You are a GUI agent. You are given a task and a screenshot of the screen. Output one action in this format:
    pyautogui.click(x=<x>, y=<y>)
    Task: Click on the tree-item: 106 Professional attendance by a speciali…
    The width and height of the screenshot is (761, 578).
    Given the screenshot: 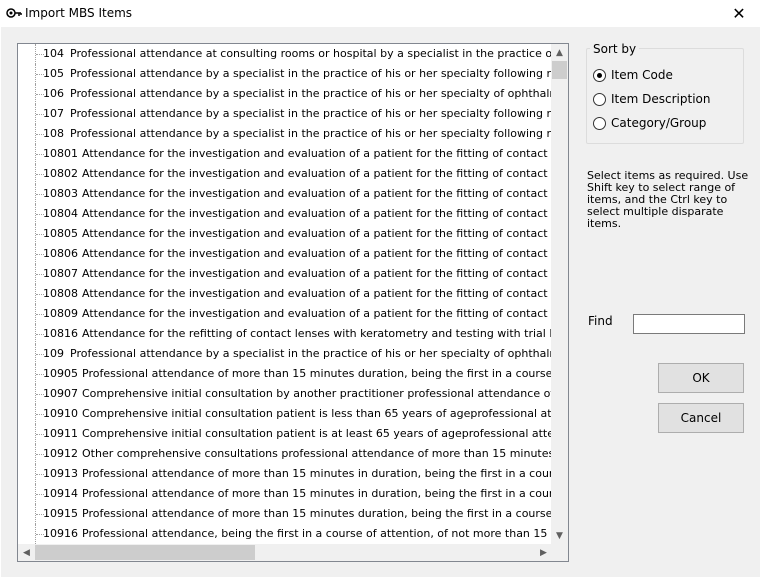 What is the action you would take?
    pyautogui.click(x=285, y=94)
    